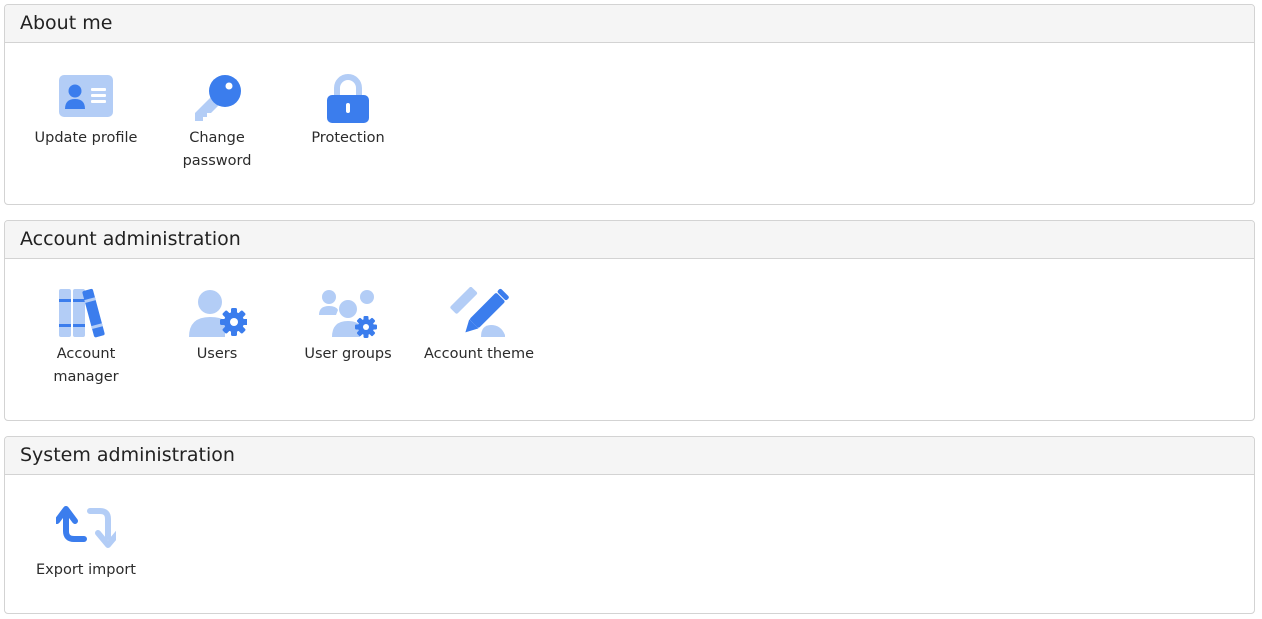 Image resolution: width=1262 pixels, height=619 pixels. What do you see at coordinates (348, 354) in the screenshot?
I see `tile-label: User groups` at bounding box center [348, 354].